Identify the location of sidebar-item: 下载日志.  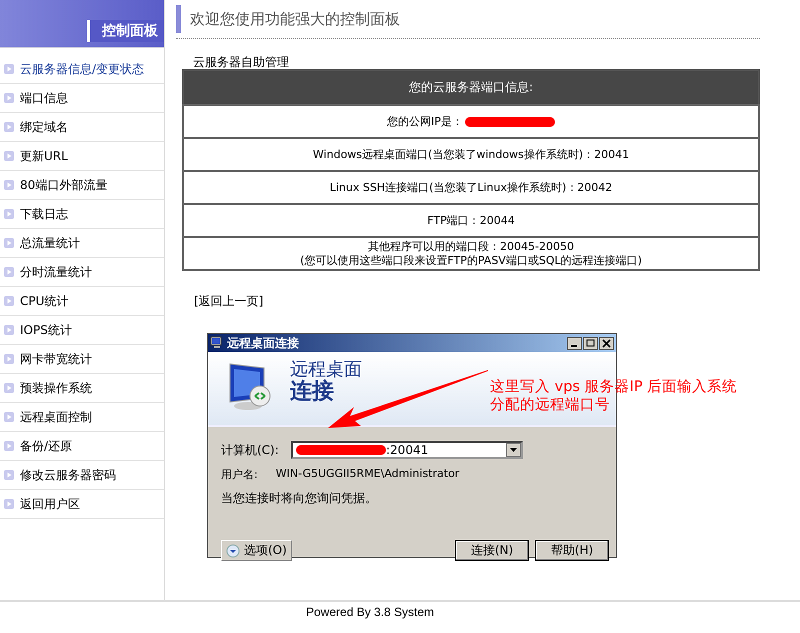
(82, 214).